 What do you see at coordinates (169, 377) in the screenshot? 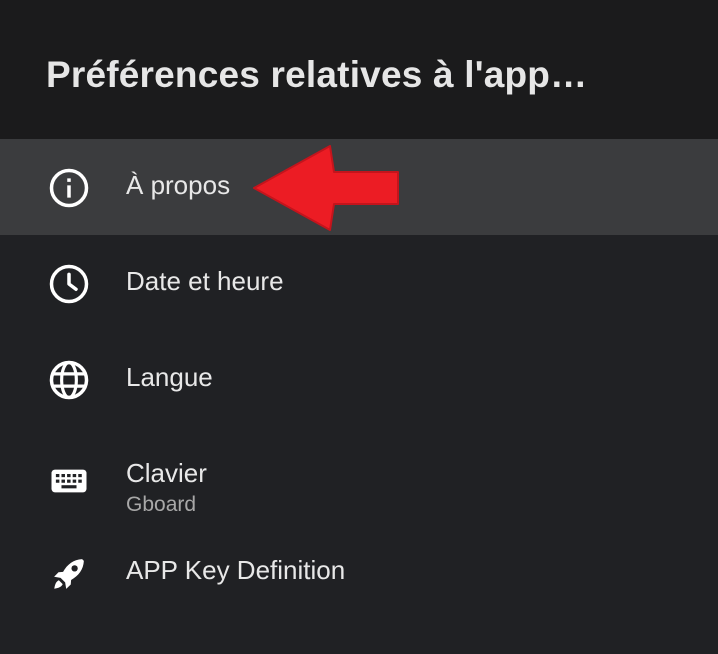
I see `menu-item-language-label: Langue` at bounding box center [169, 377].